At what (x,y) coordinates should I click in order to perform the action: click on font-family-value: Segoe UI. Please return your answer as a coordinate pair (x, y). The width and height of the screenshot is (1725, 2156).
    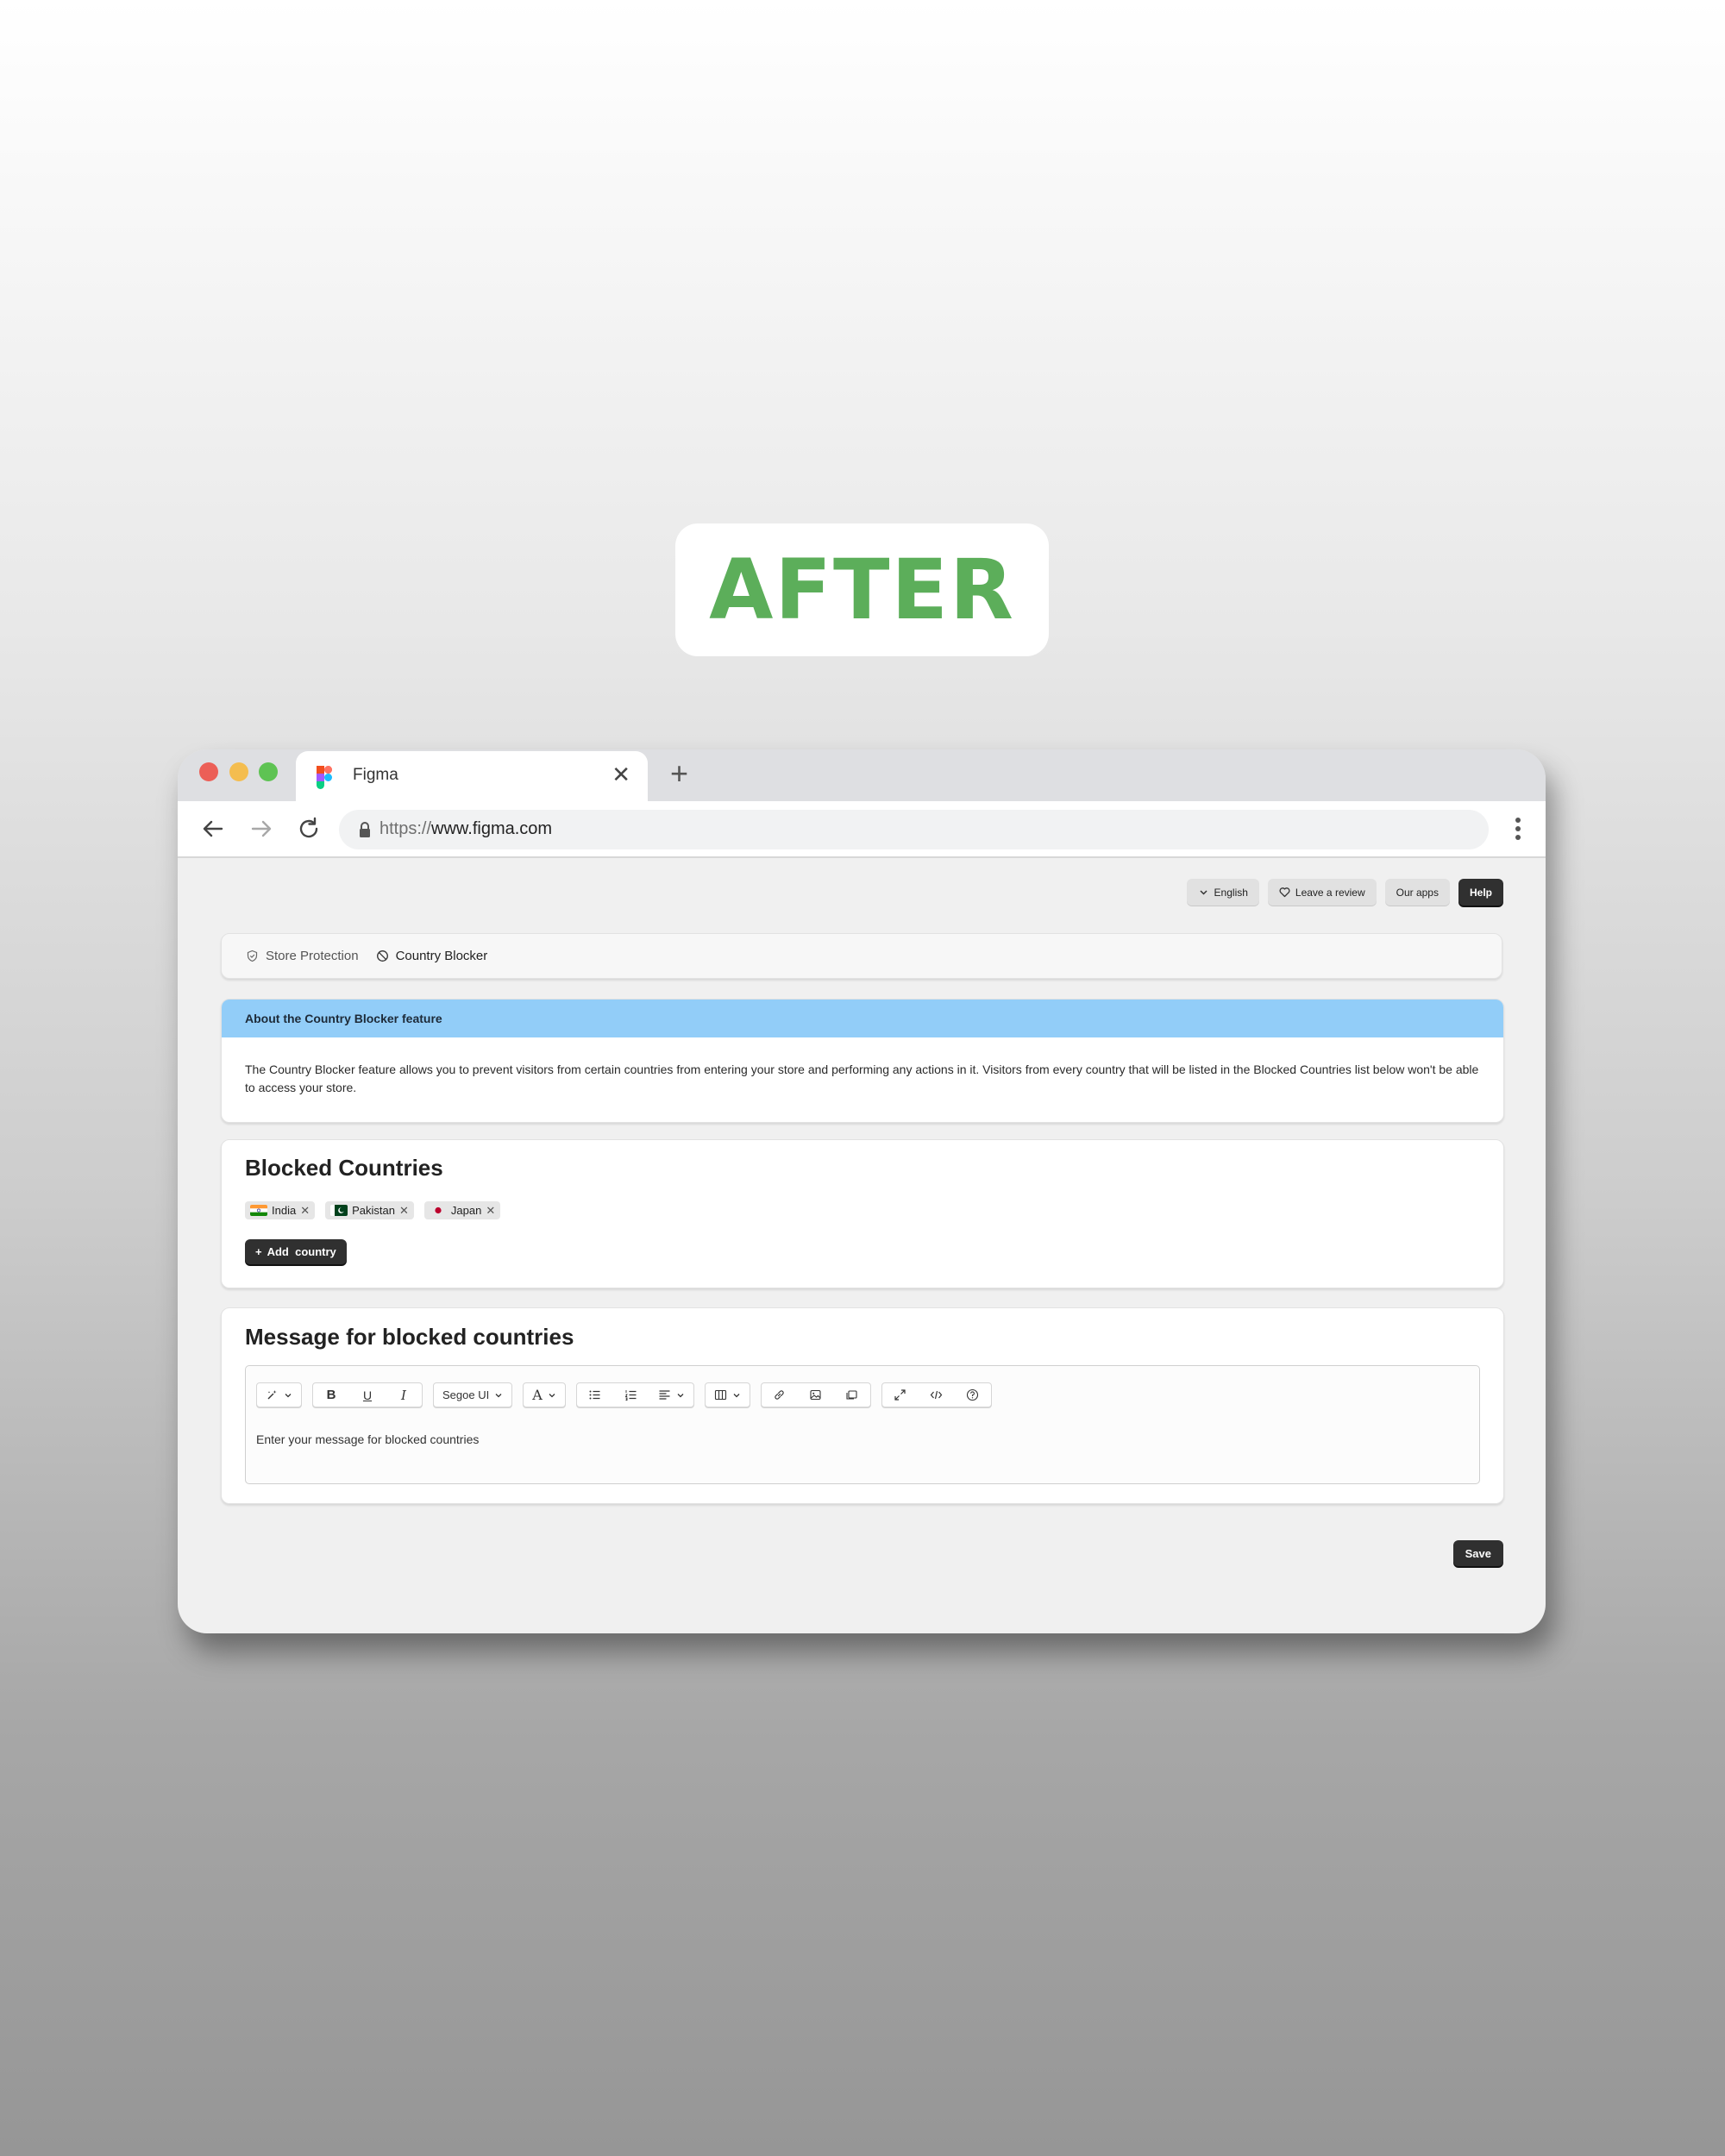
    Looking at the image, I should click on (466, 1394).